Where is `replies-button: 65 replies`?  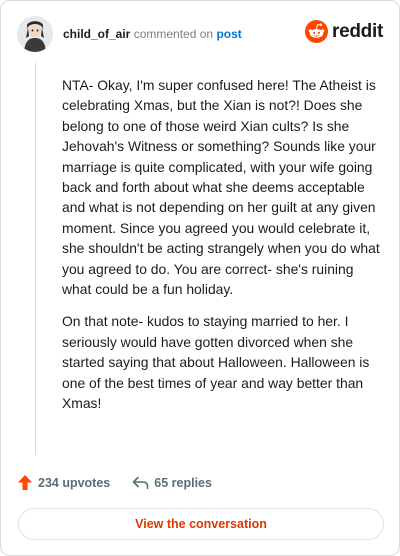
replies-button: 65 replies is located at coordinates (172, 483).